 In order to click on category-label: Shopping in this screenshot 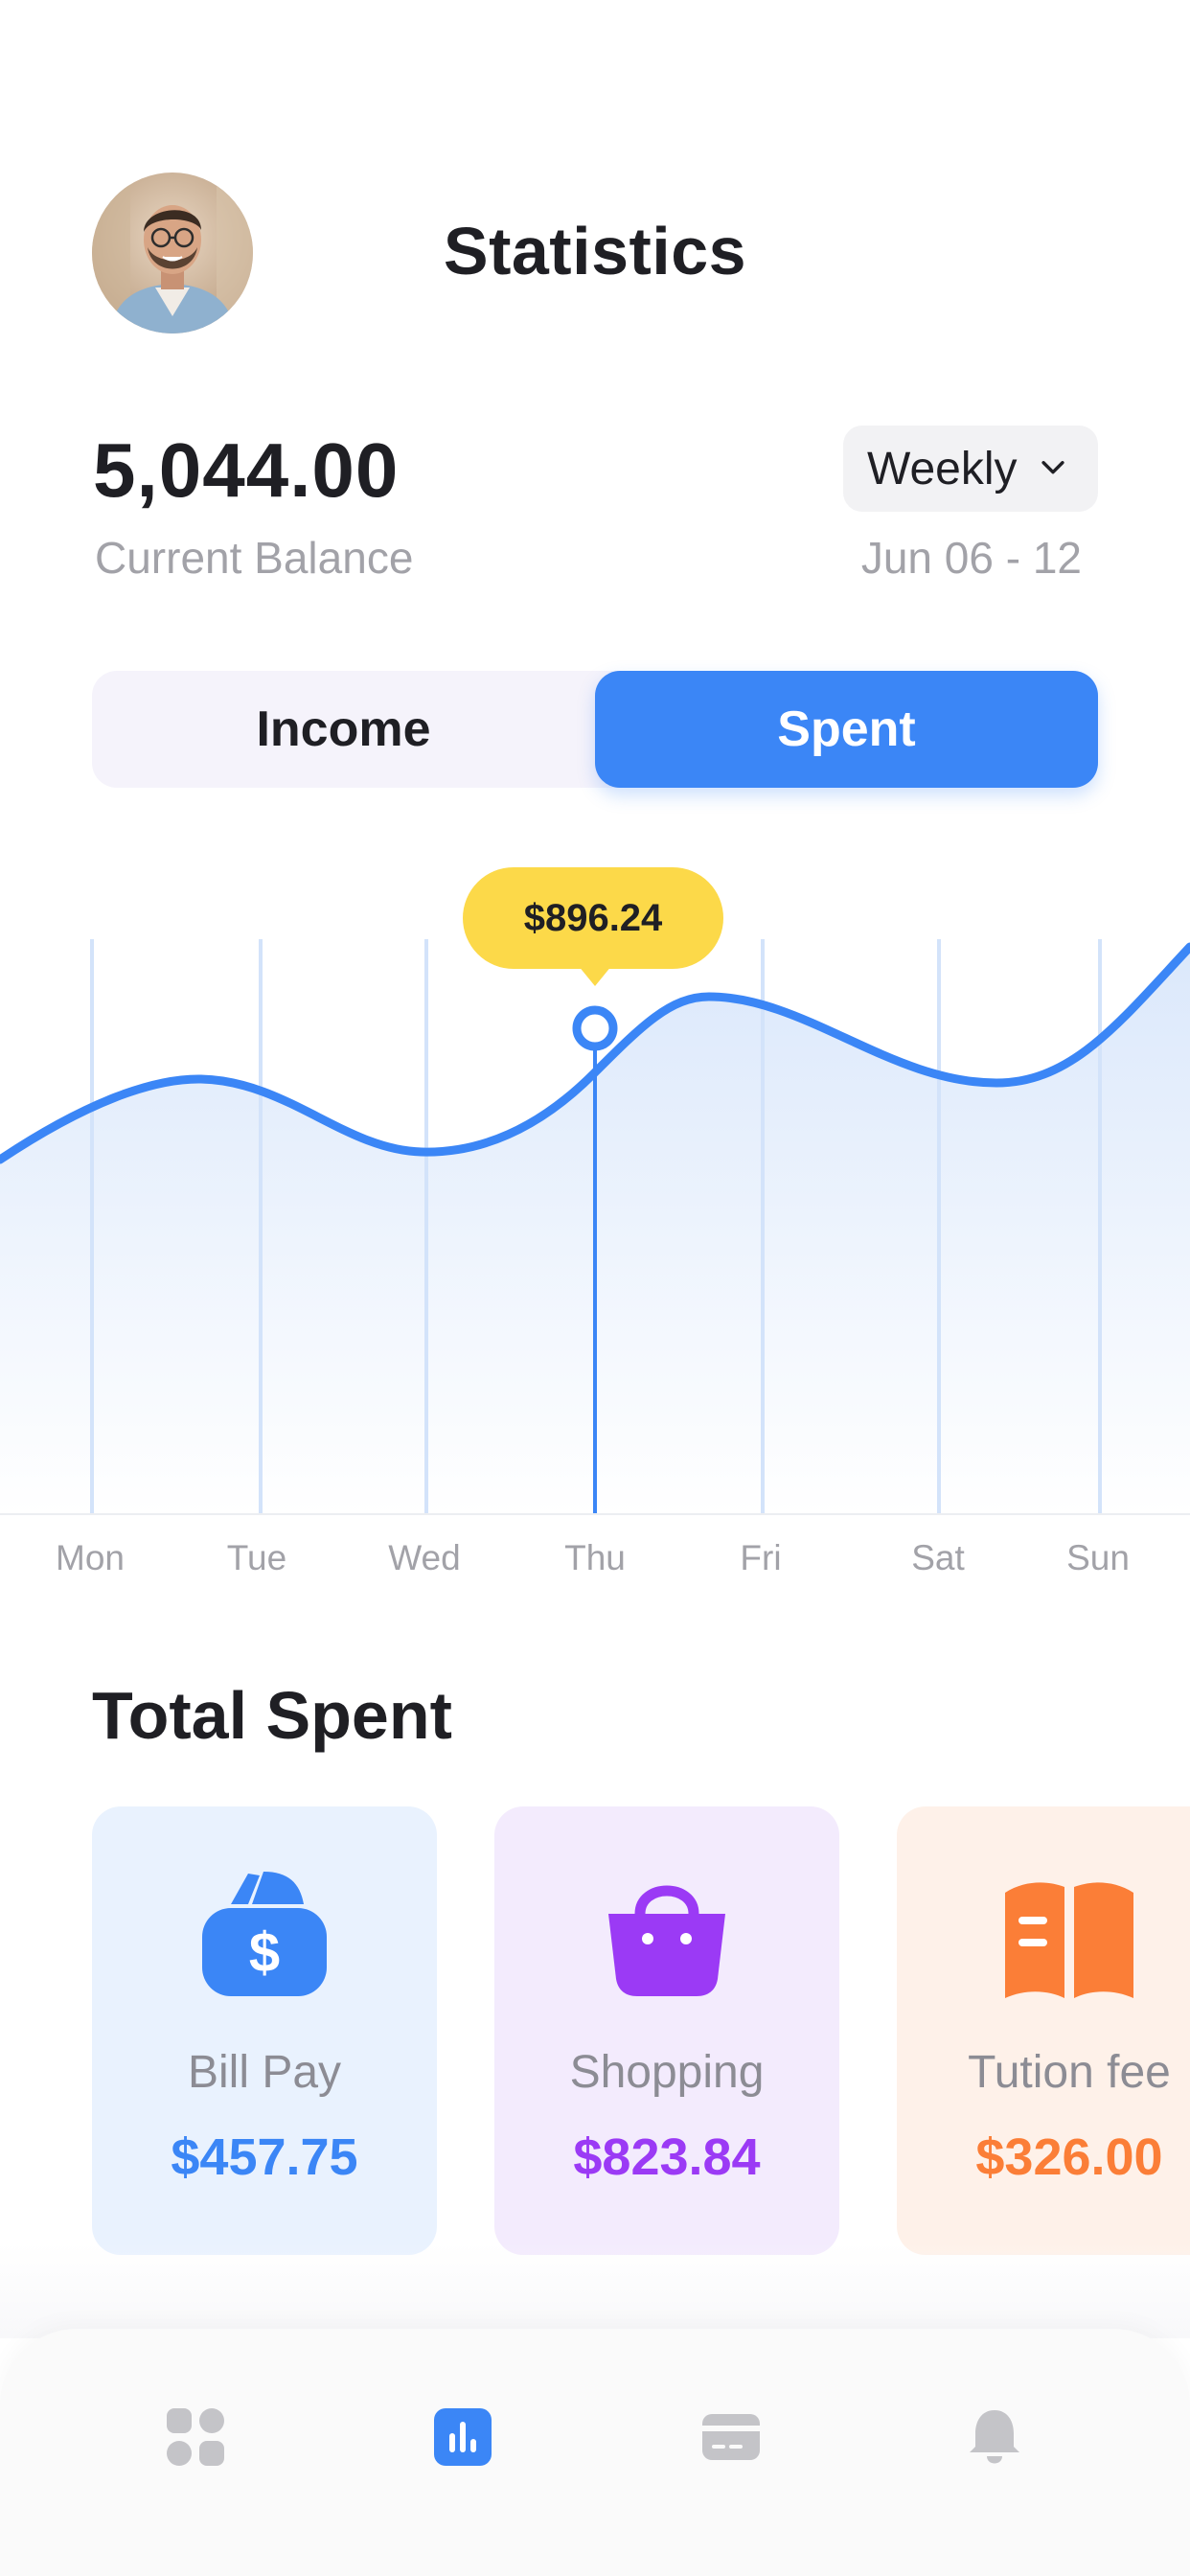, I will do `click(667, 2072)`.